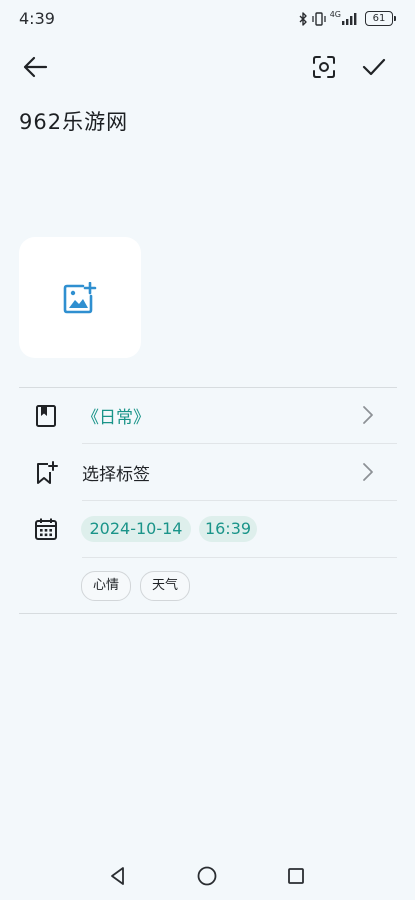 The width and height of the screenshot is (415, 900). What do you see at coordinates (106, 586) in the screenshot?
I see `mood-chip: 心情` at bounding box center [106, 586].